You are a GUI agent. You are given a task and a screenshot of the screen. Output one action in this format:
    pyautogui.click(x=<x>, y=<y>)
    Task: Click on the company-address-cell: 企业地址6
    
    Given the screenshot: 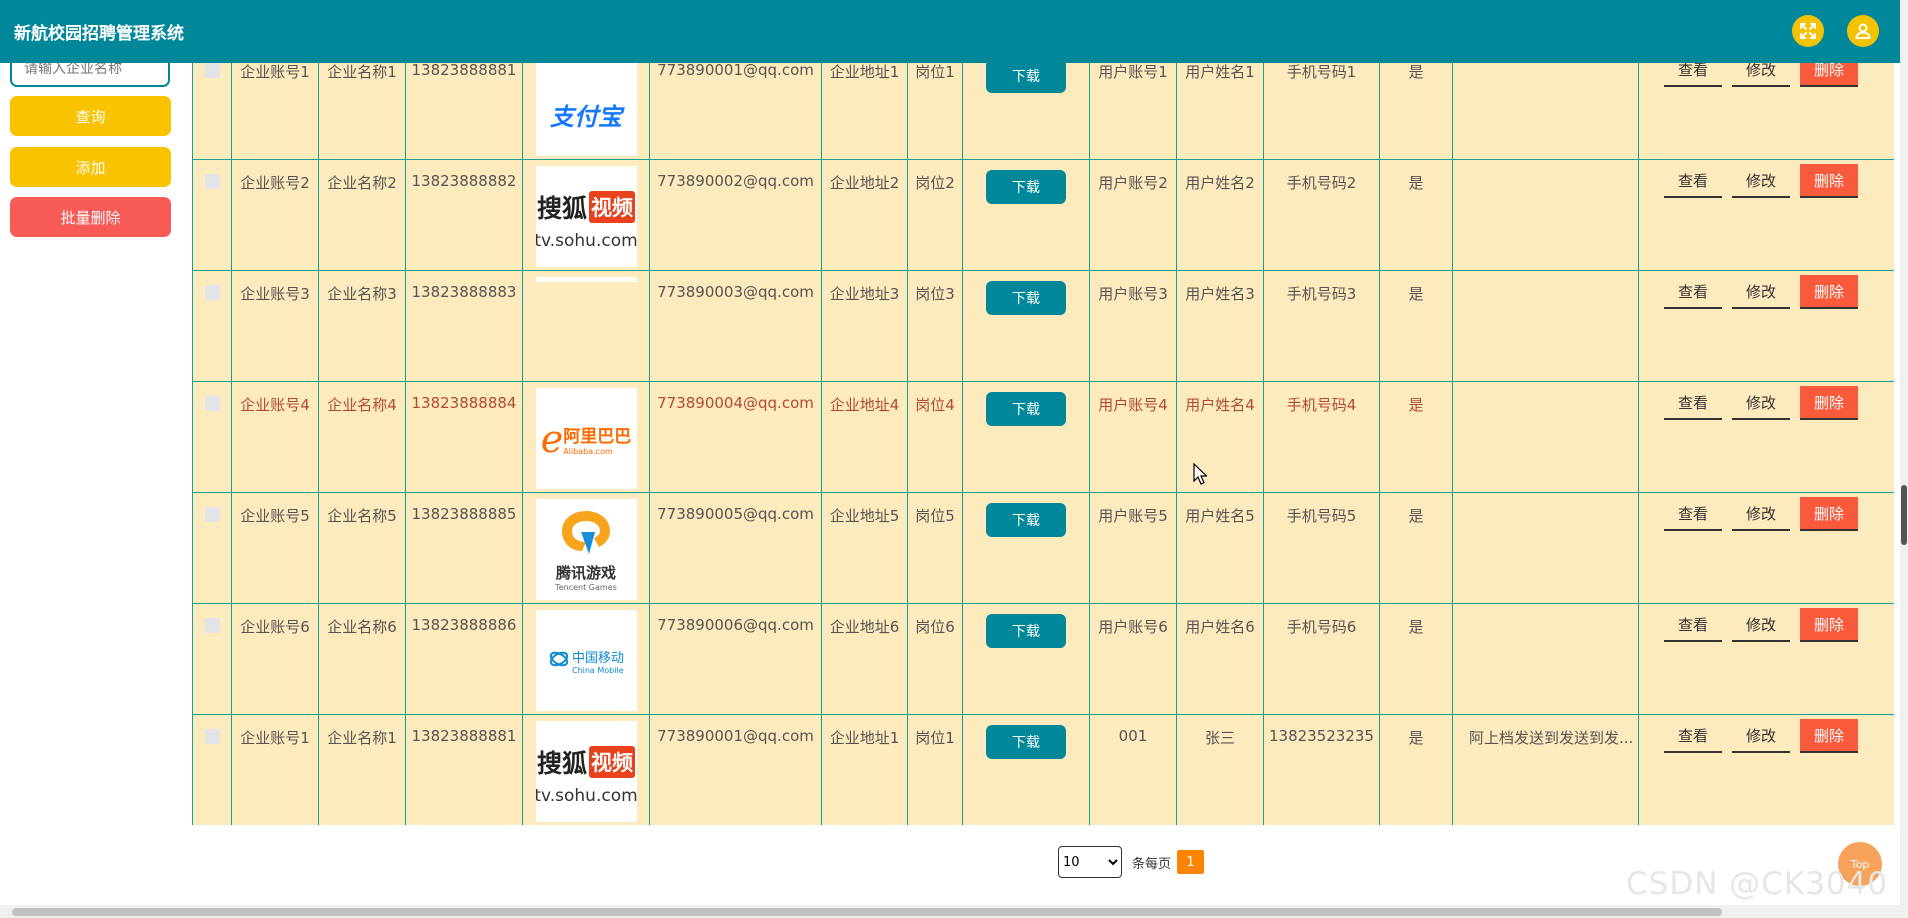 What is the action you would take?
    pyautogui.click(x=864, y=659)
    